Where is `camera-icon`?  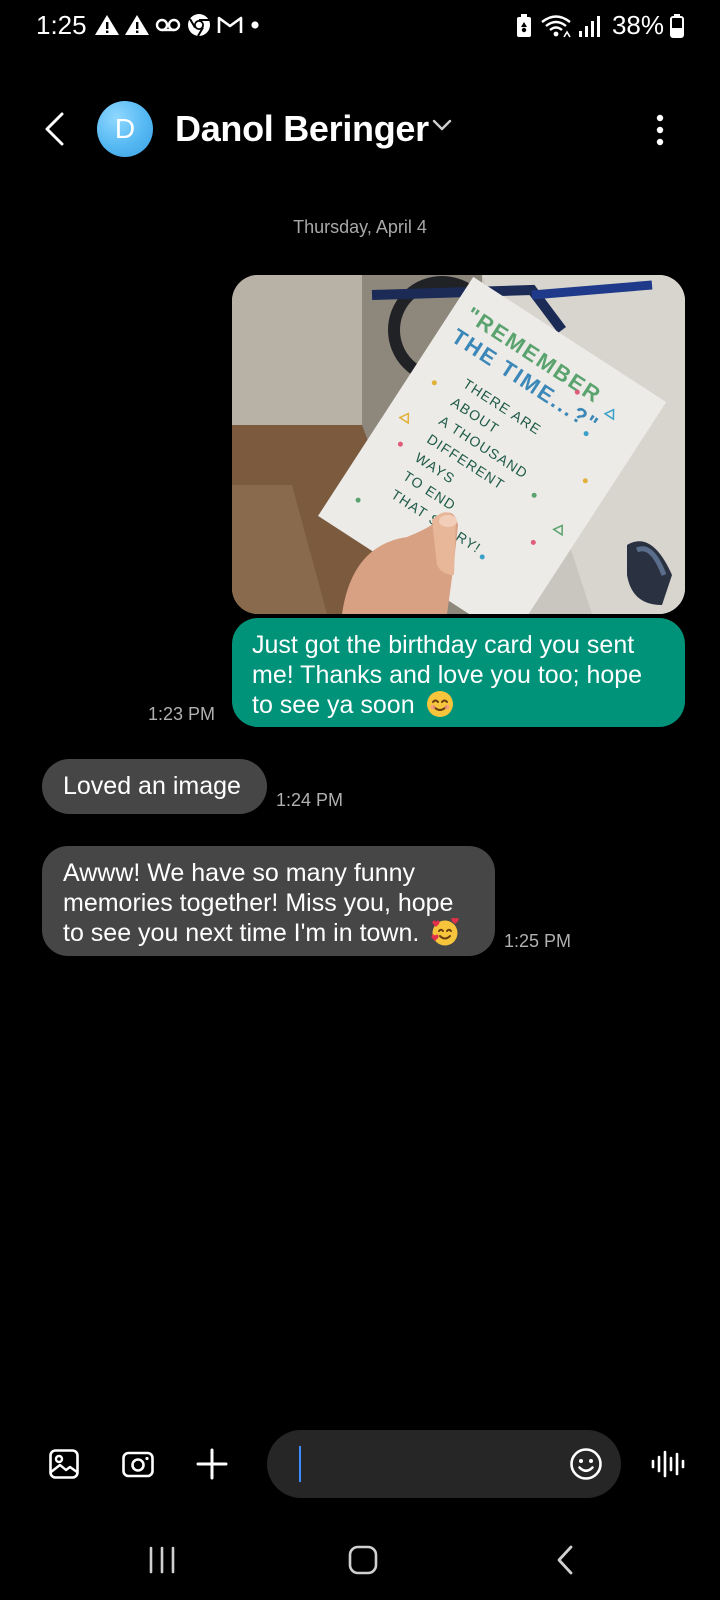
camera-icon is located at coordinates (138, 1464).